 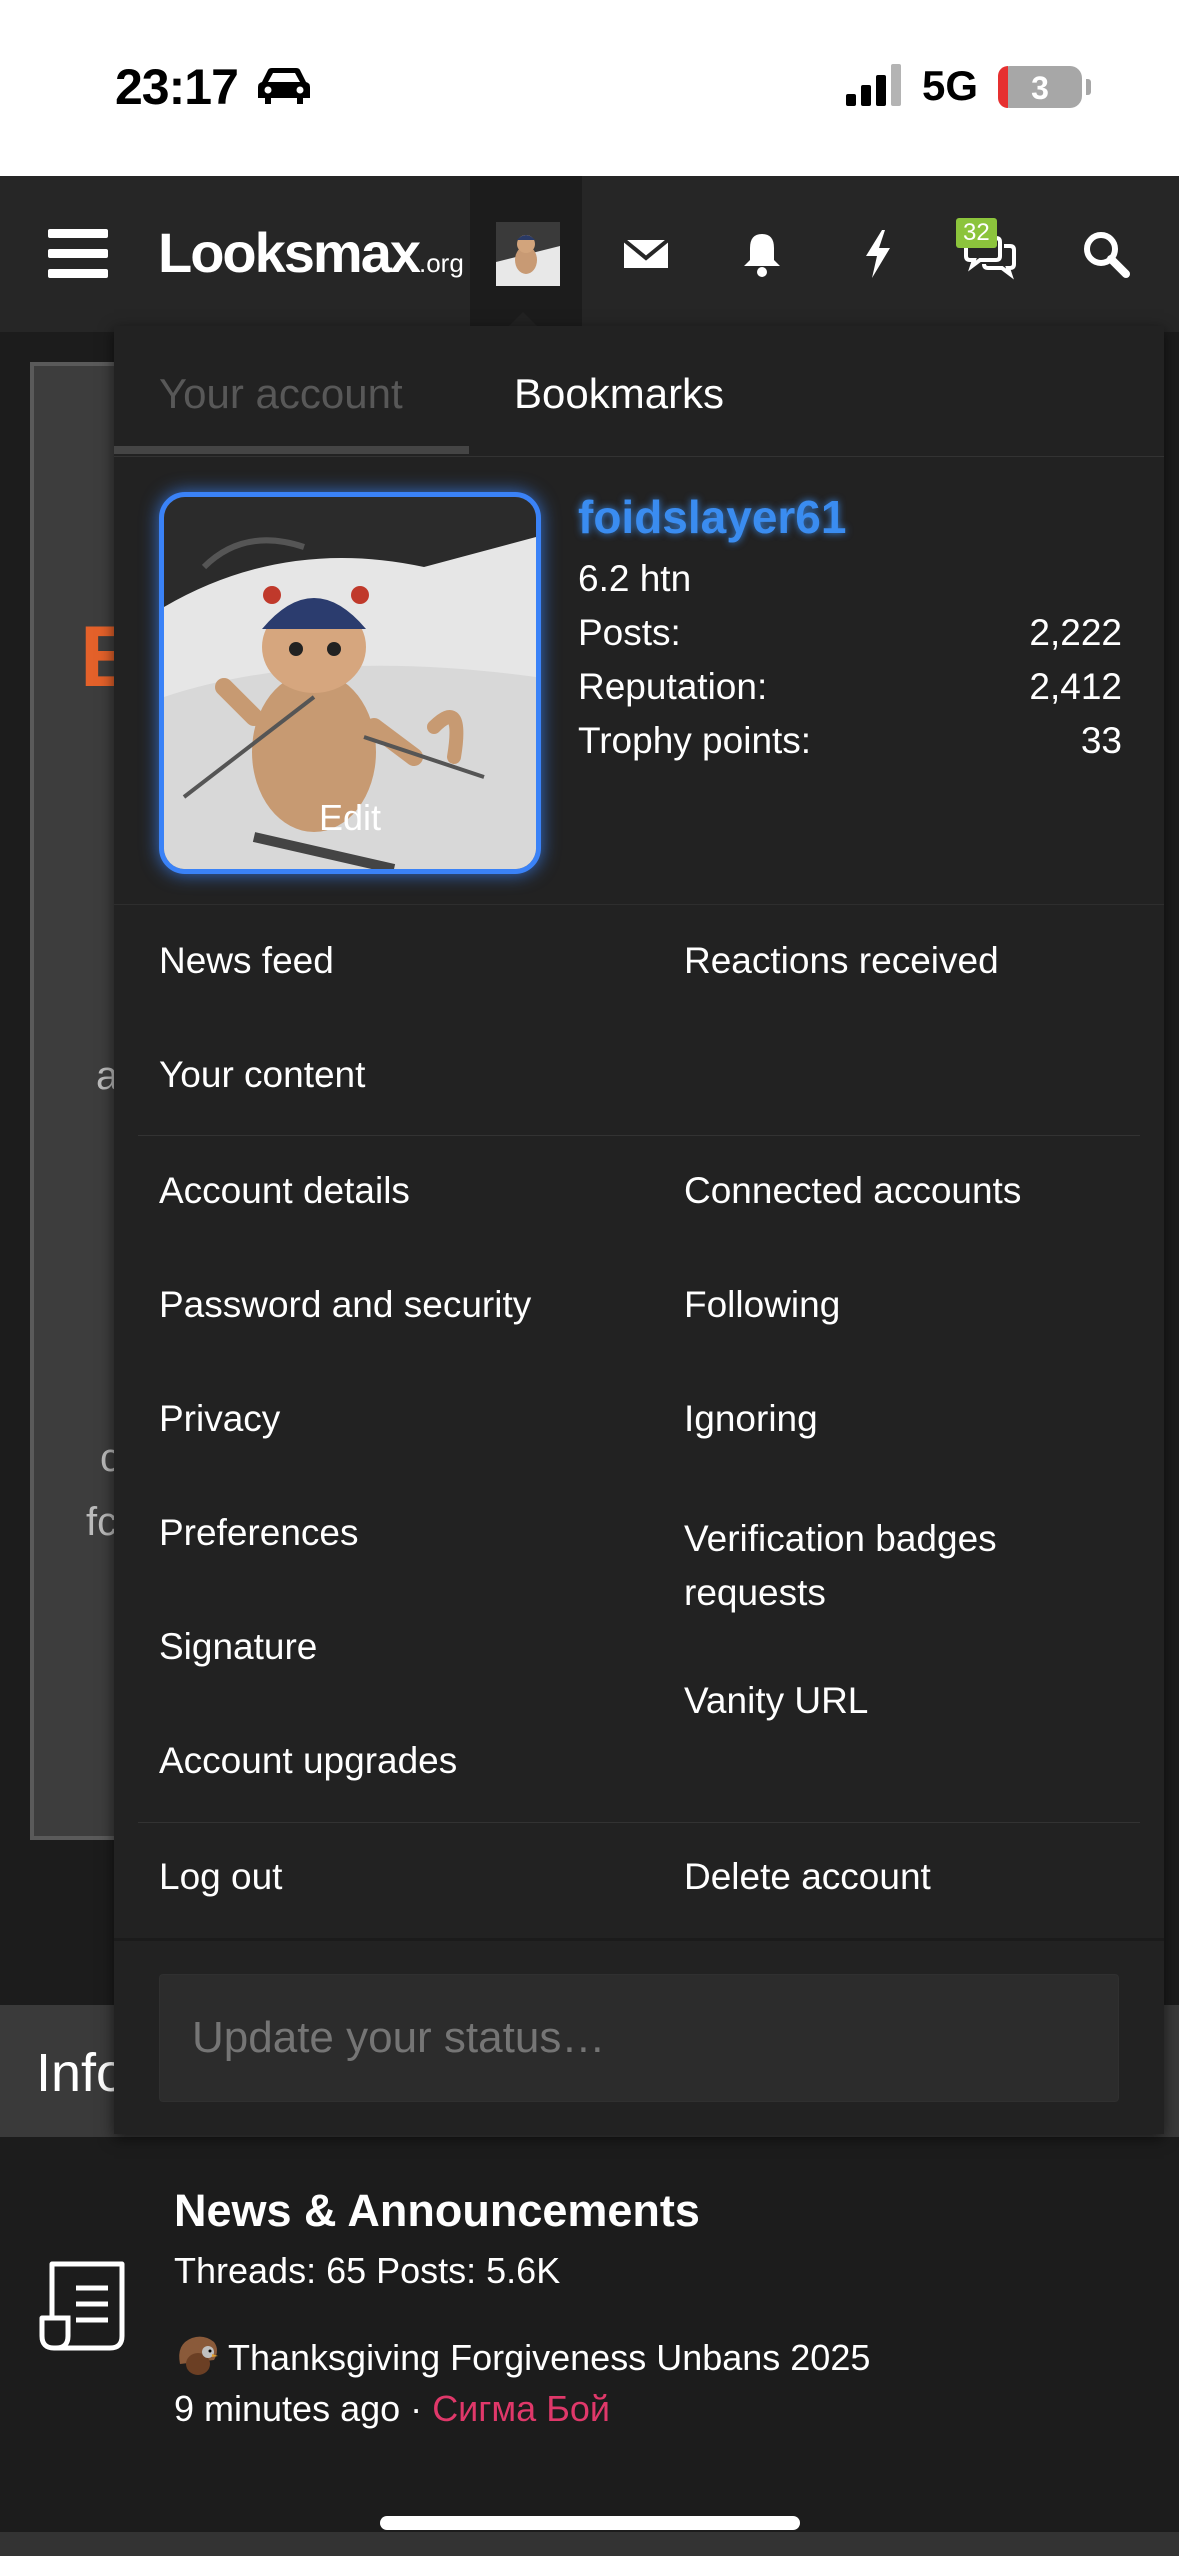 What do you see at coordinates (350, 683) in the screenshot?
I see `profile-avatar: Edit` at bounding box center [350, 683].